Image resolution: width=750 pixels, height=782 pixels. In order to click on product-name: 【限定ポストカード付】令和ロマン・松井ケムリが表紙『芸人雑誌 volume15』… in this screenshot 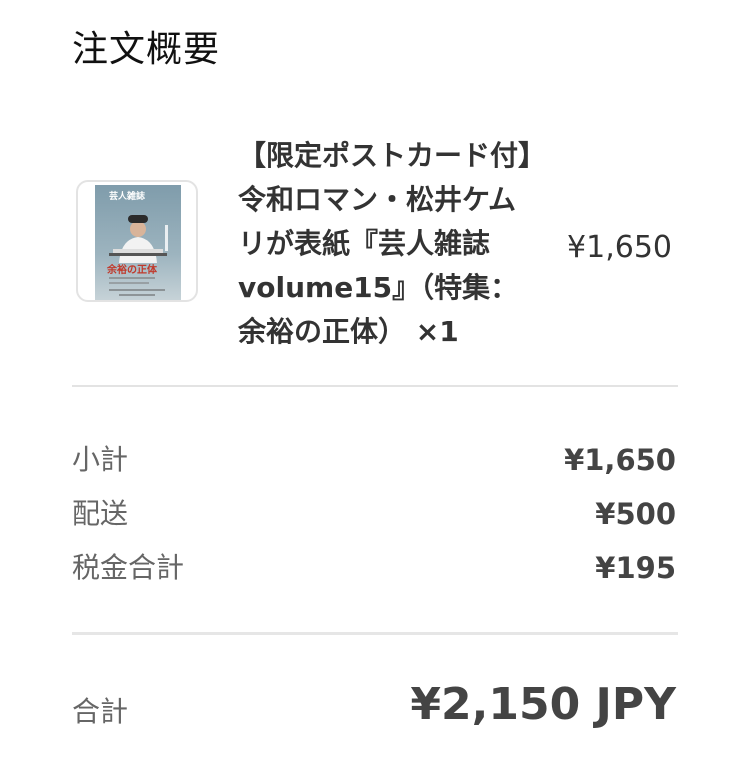, I will do `click(385, 243)`.